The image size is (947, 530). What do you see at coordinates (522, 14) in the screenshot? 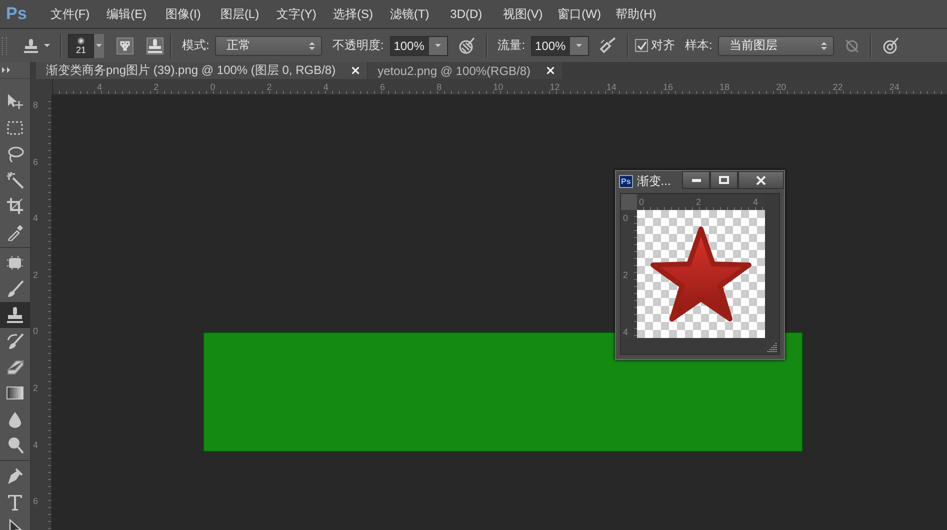
I see `menu-item: 视图(V)` at bounding box center [522, 14].